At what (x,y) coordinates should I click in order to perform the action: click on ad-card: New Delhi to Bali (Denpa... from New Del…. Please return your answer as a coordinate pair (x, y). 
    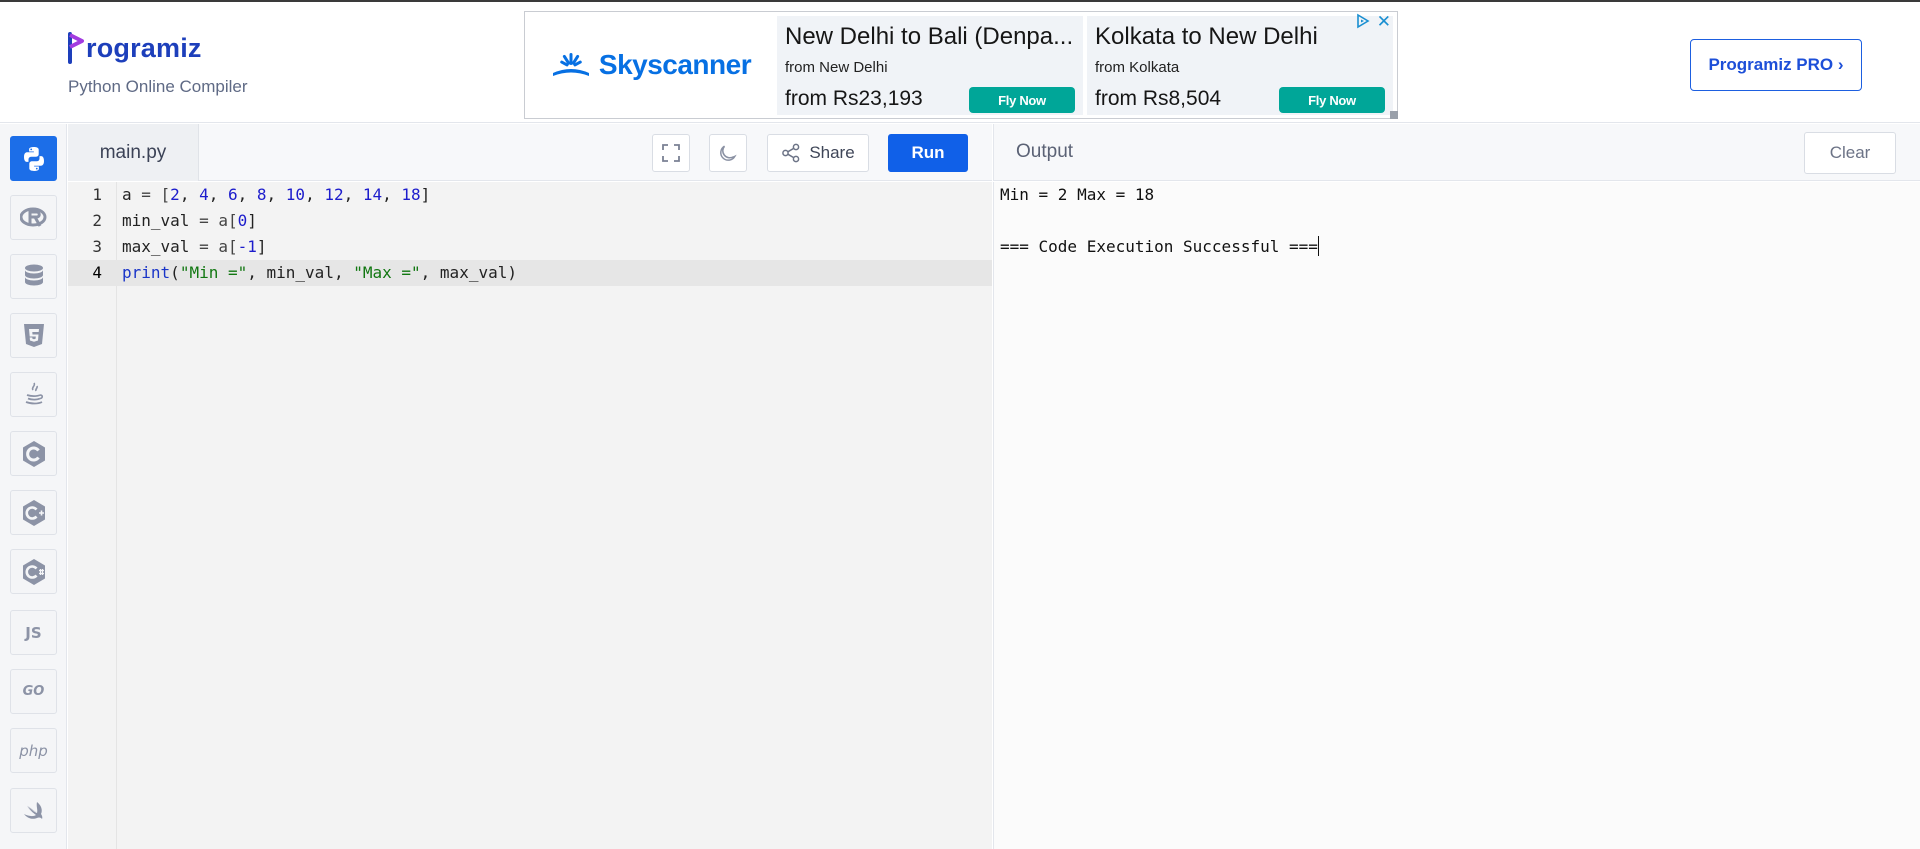
    Looking at the image, I should click on (930, 65).